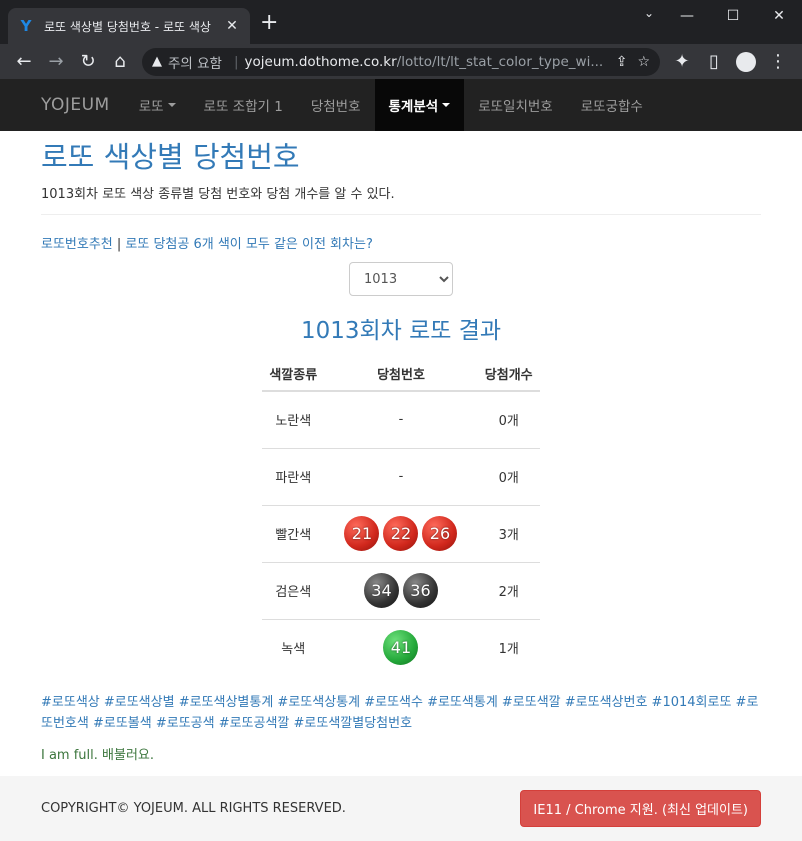  Describe the element at coordinates (243, 105) in the screenshot. I see `nav-item-combinator: 로또 조합기 1` at that location.